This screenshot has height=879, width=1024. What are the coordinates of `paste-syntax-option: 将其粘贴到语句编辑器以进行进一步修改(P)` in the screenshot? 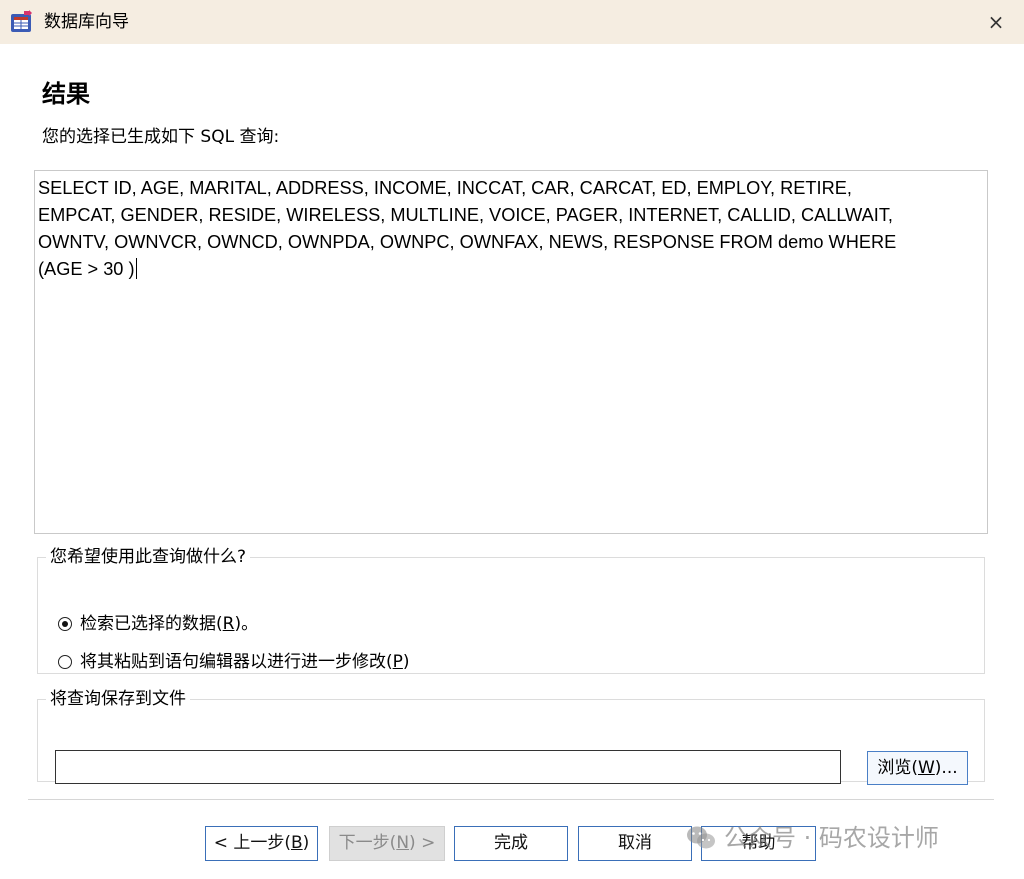 It's located at (234, 662).